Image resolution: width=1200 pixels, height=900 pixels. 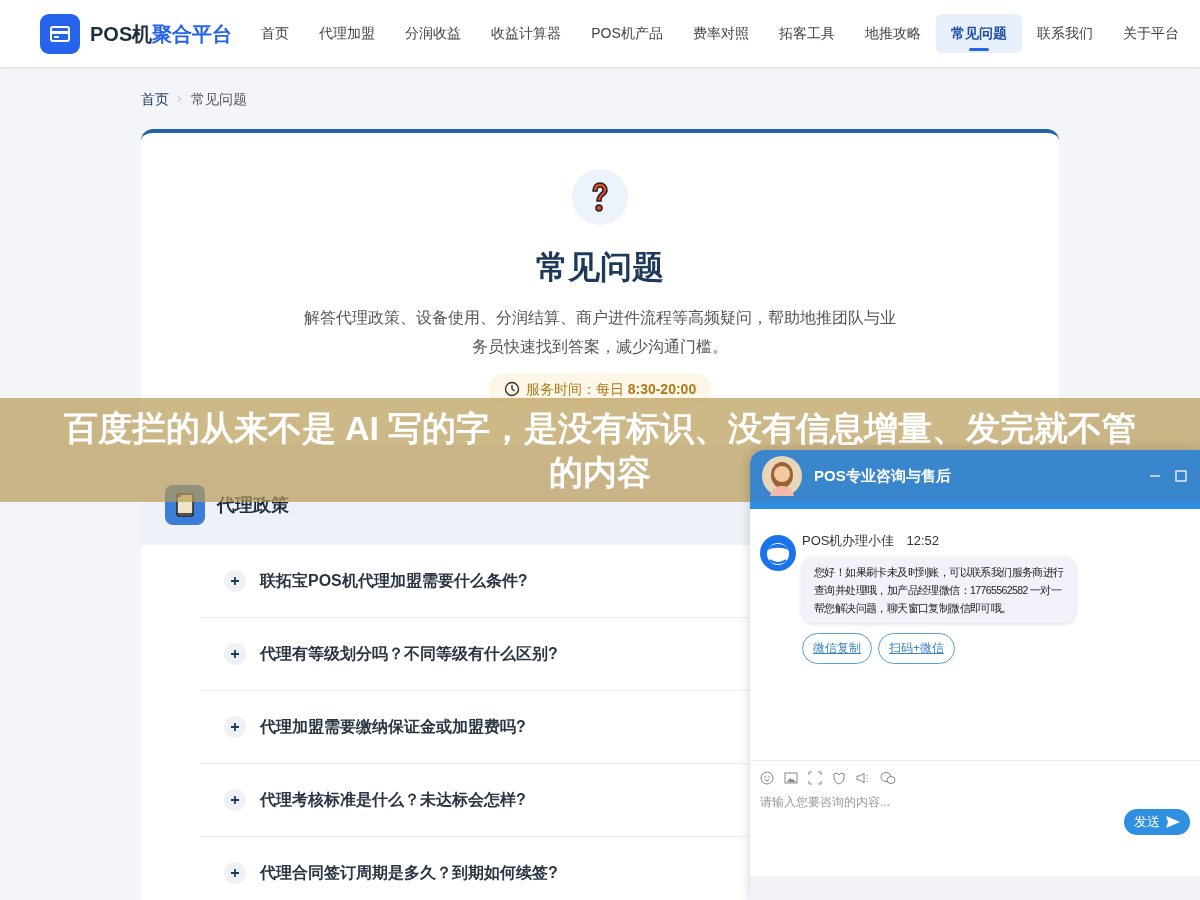 What do you see at coordinates (720, 33) in the screenshot?
I see `nav-tab: 费率对照` at bounding box center [720, 33].